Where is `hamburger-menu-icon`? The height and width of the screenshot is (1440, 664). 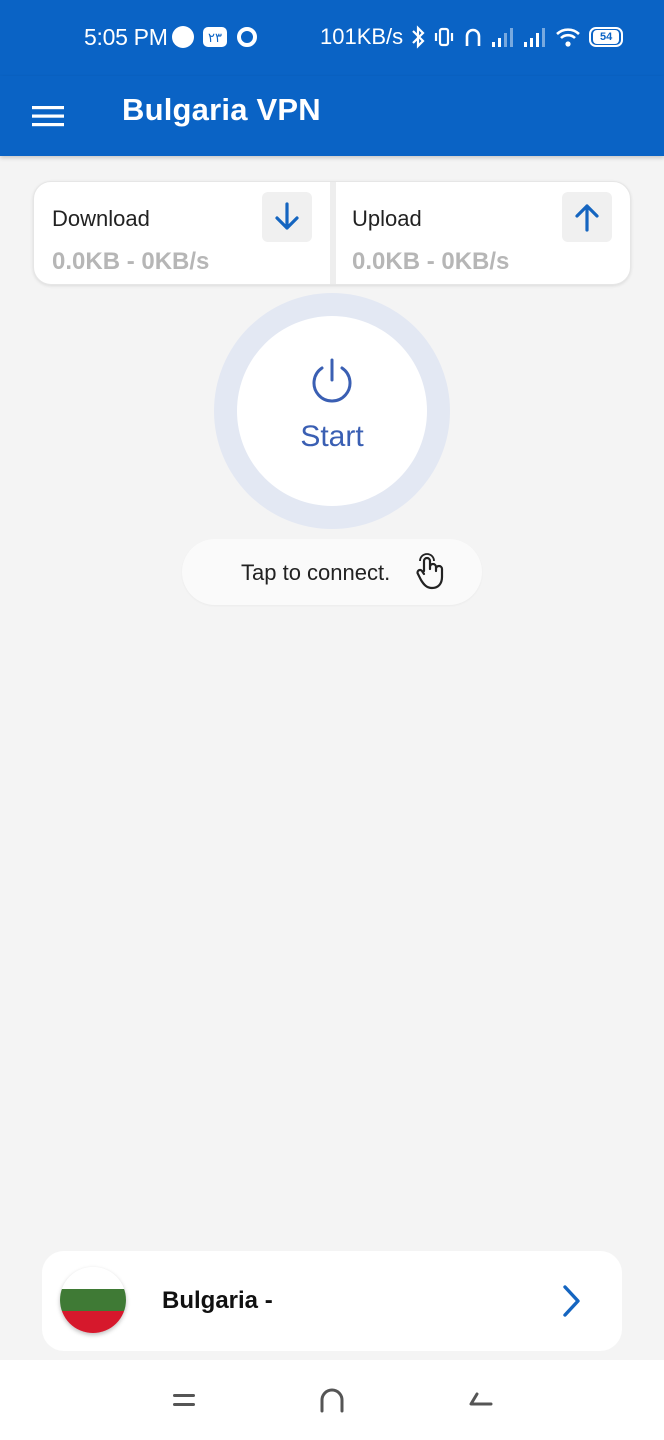 hamburger-menu-icon is located at coordinates (48, 116).